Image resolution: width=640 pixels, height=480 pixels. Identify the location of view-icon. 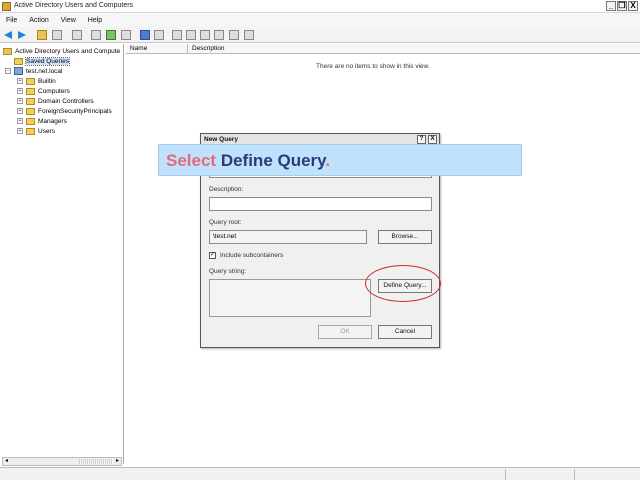
(159, 35).